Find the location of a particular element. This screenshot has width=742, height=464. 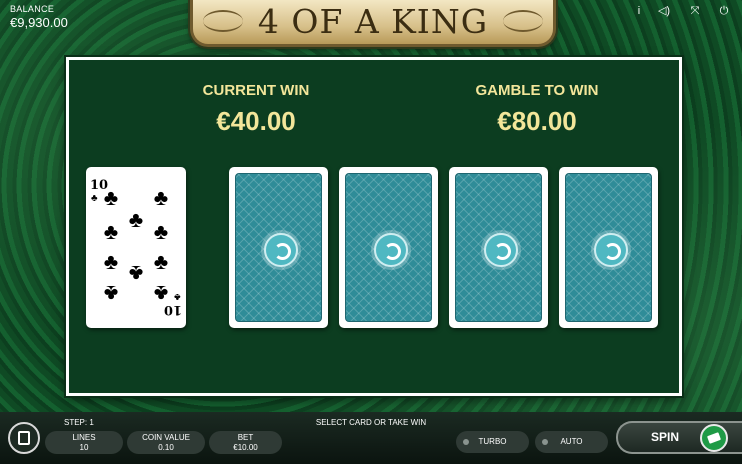

game-title: 4 OF A KING is located at coordinates (373, 21).